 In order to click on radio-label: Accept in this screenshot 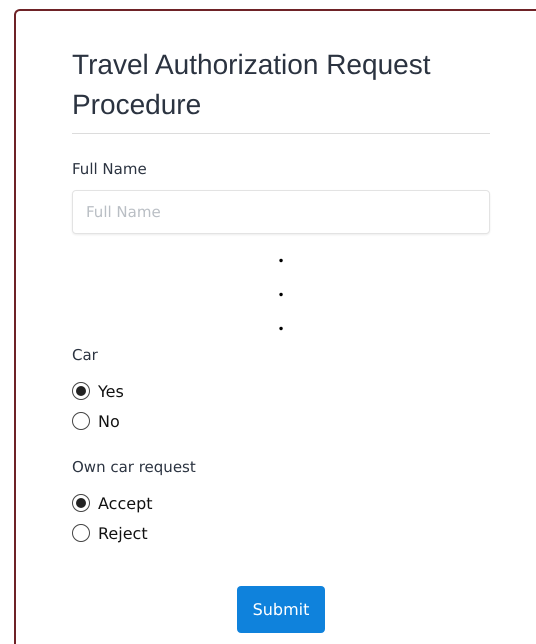, I will do `click(125, 503)`.